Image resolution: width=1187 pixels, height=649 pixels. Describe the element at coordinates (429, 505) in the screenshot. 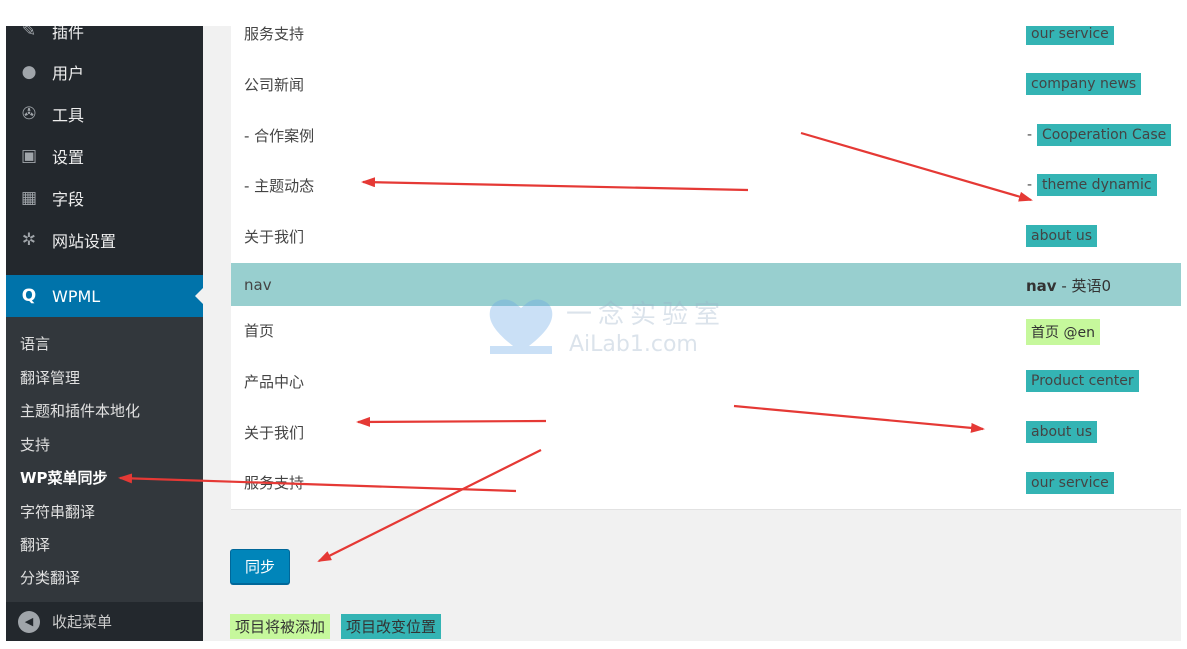

I see `arrow-to-sync-button` at that location.